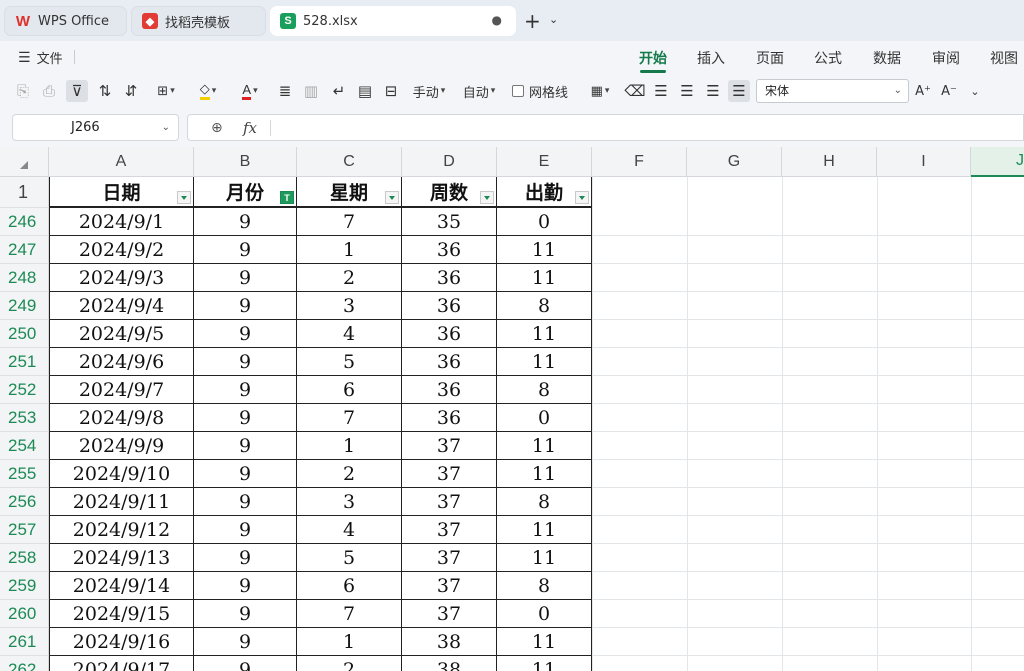 The height and width of the screenshot is (671, 1024). Describe the element at coordinates (24, 192) in the screenshot. I see `row-header-1: 1` at that location.